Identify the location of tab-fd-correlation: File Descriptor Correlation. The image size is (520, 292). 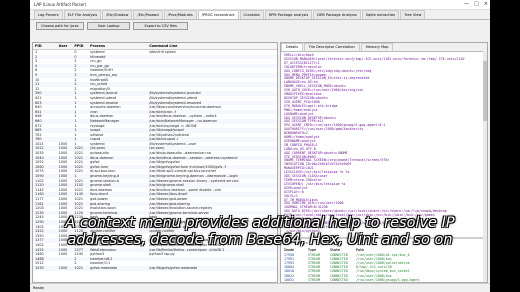
(332, 47).